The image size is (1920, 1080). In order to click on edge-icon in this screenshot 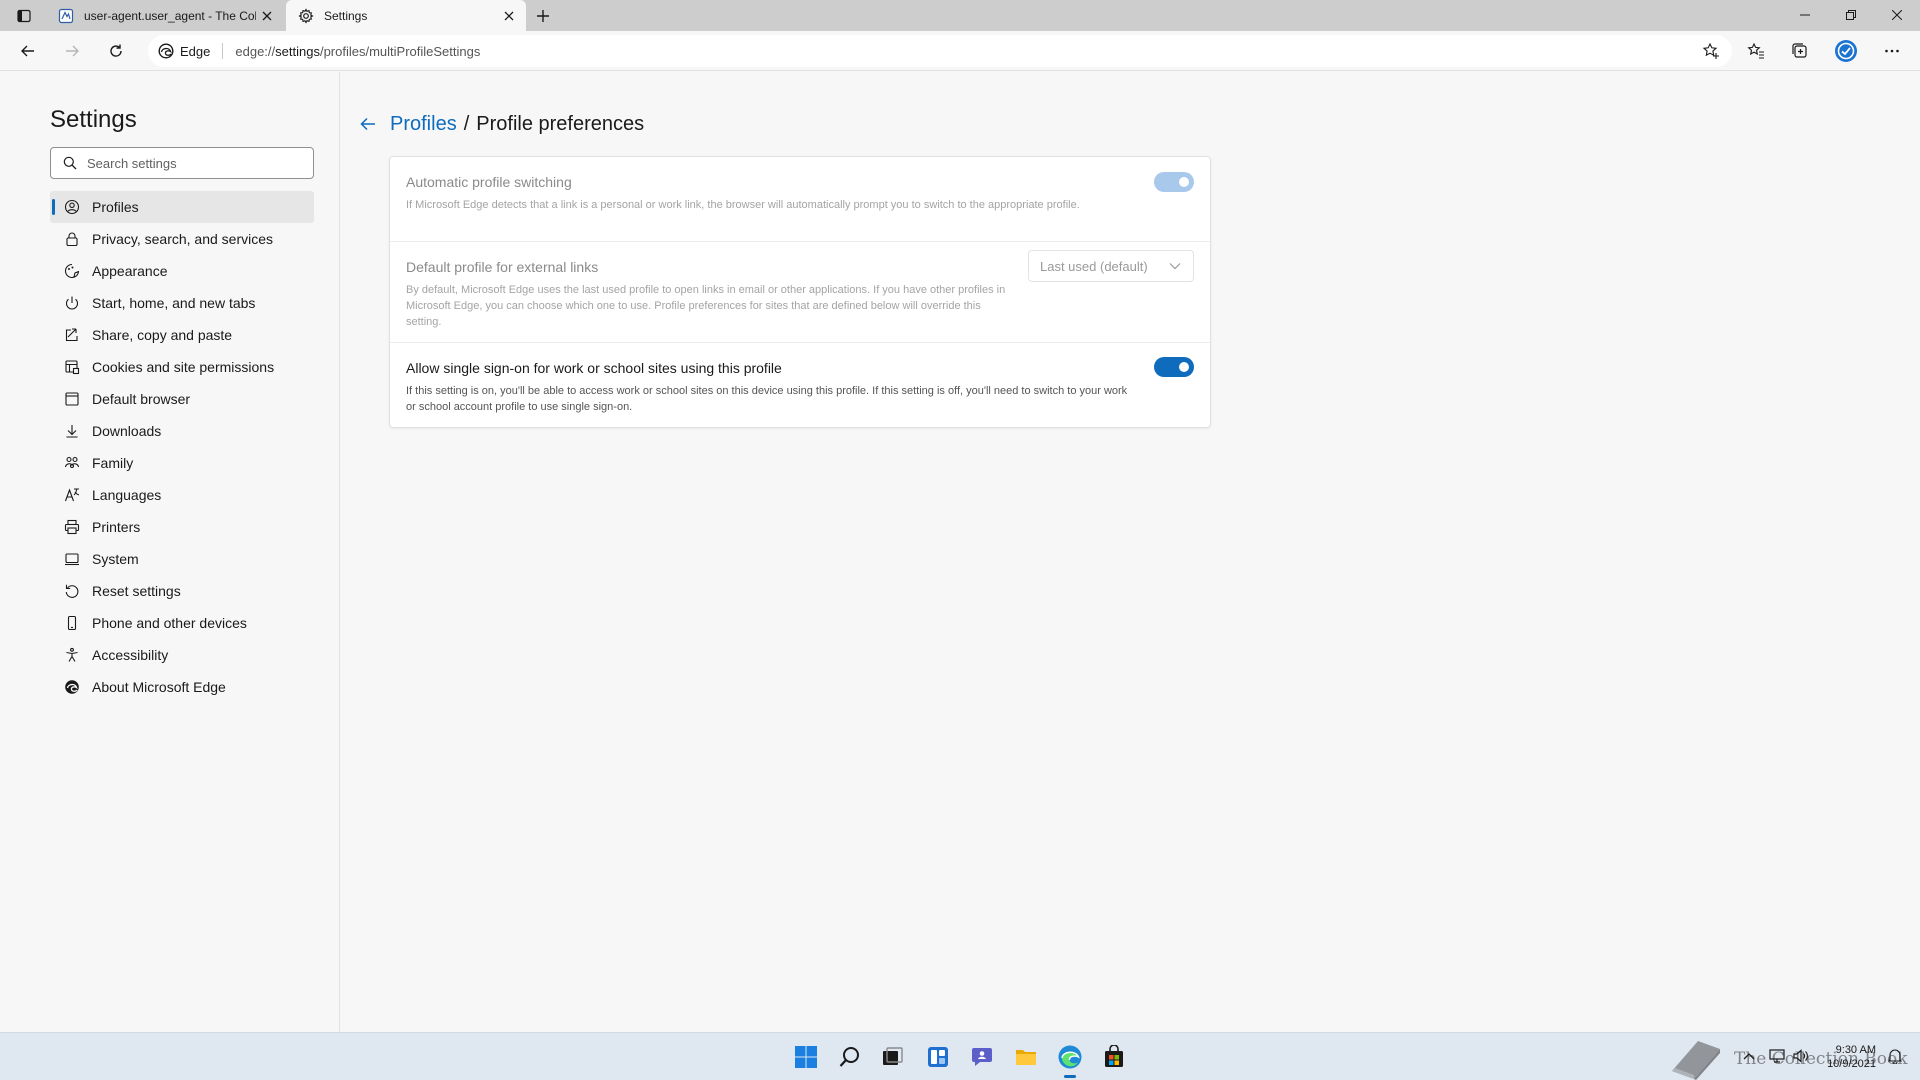, I will do `click(166, 51)`.